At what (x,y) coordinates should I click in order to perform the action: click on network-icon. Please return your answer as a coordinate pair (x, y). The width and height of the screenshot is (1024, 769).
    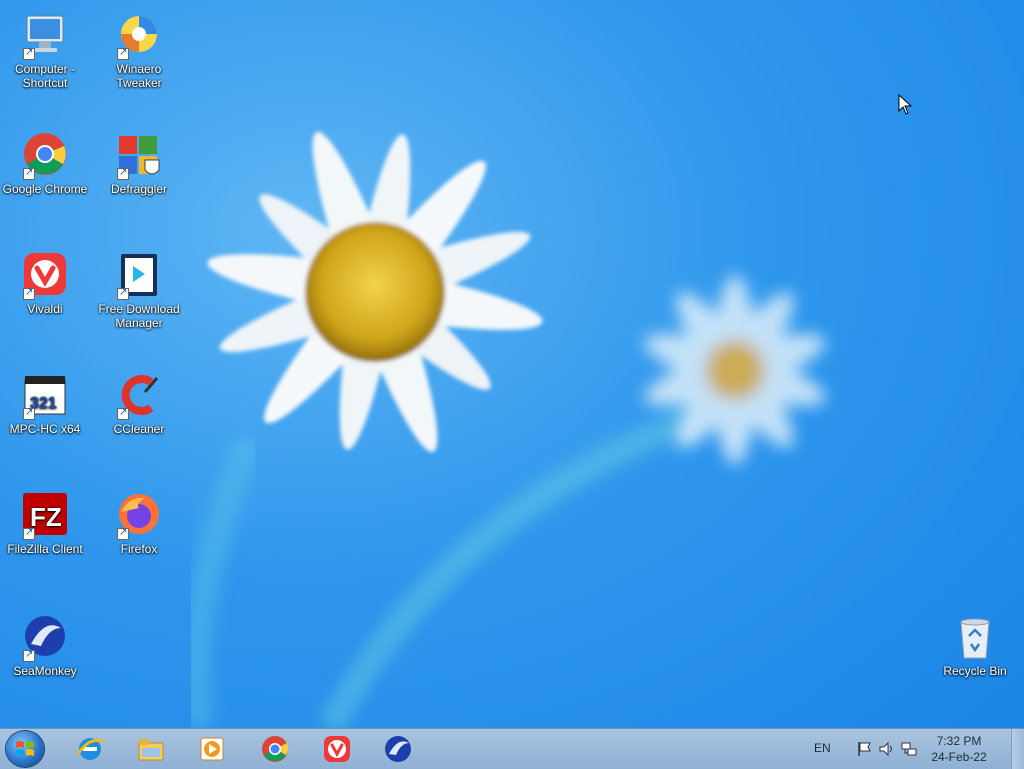
    Looking at the image, I should click on (909, 749).